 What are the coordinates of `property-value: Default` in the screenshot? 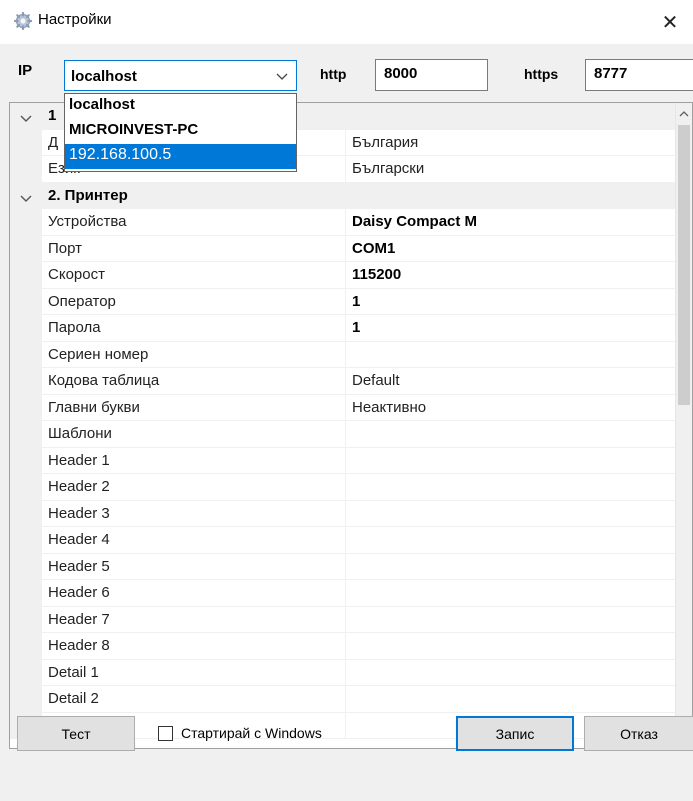 It's located at (511, 381).